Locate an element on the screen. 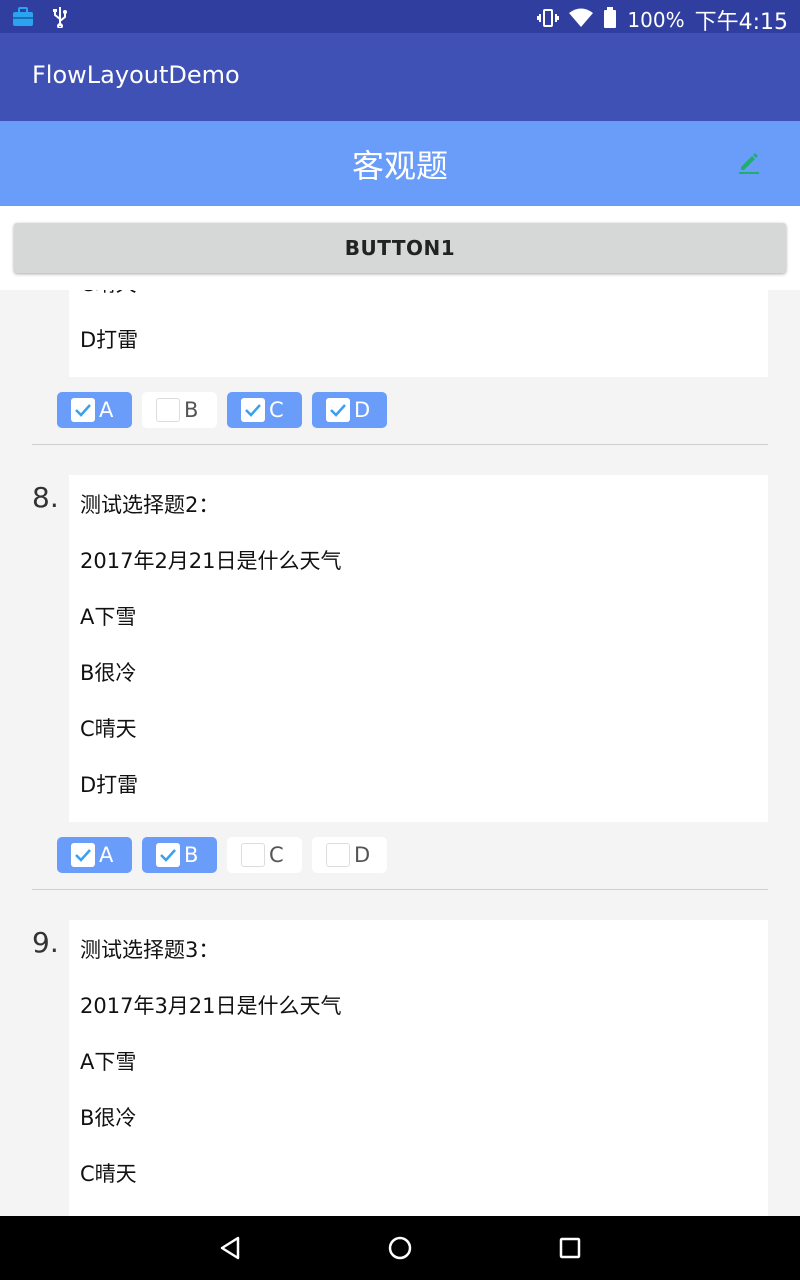  edit-icon is located at coordinates (749, 162).